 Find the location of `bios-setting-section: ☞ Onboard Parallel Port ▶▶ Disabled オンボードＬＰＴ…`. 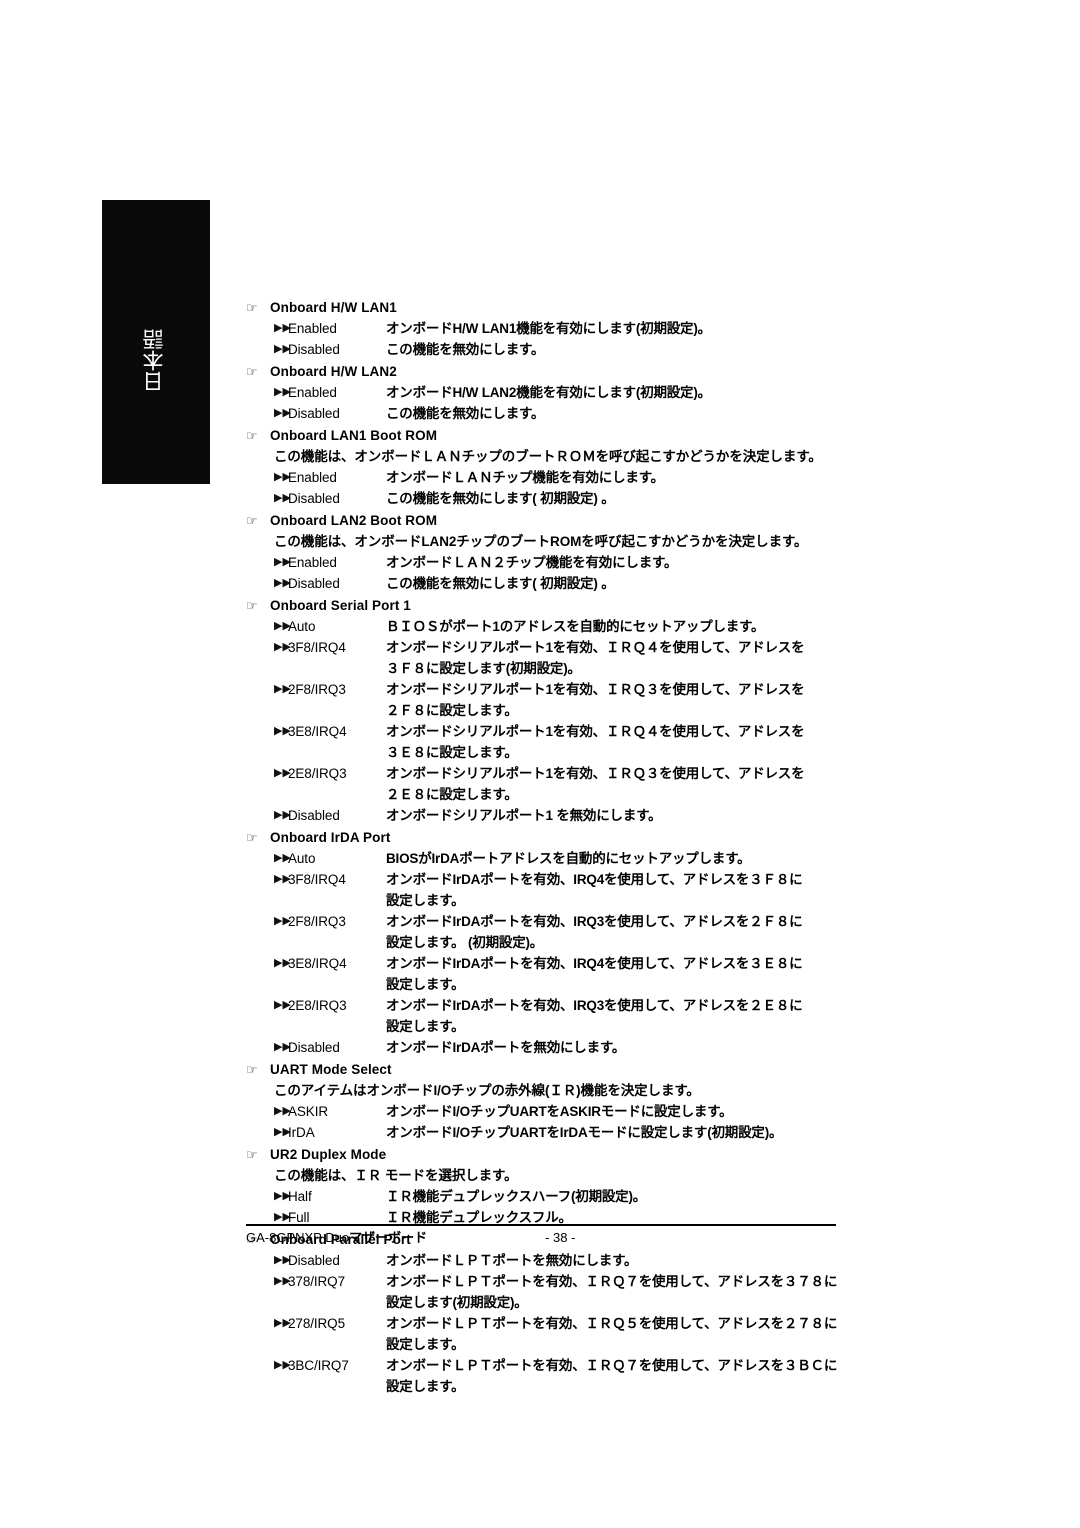

bios-setting-section: ☞ Onboard Parallel Port ▶▶ Disabled オンボードＬＰＴ… is located at coordinates (546, 1313).